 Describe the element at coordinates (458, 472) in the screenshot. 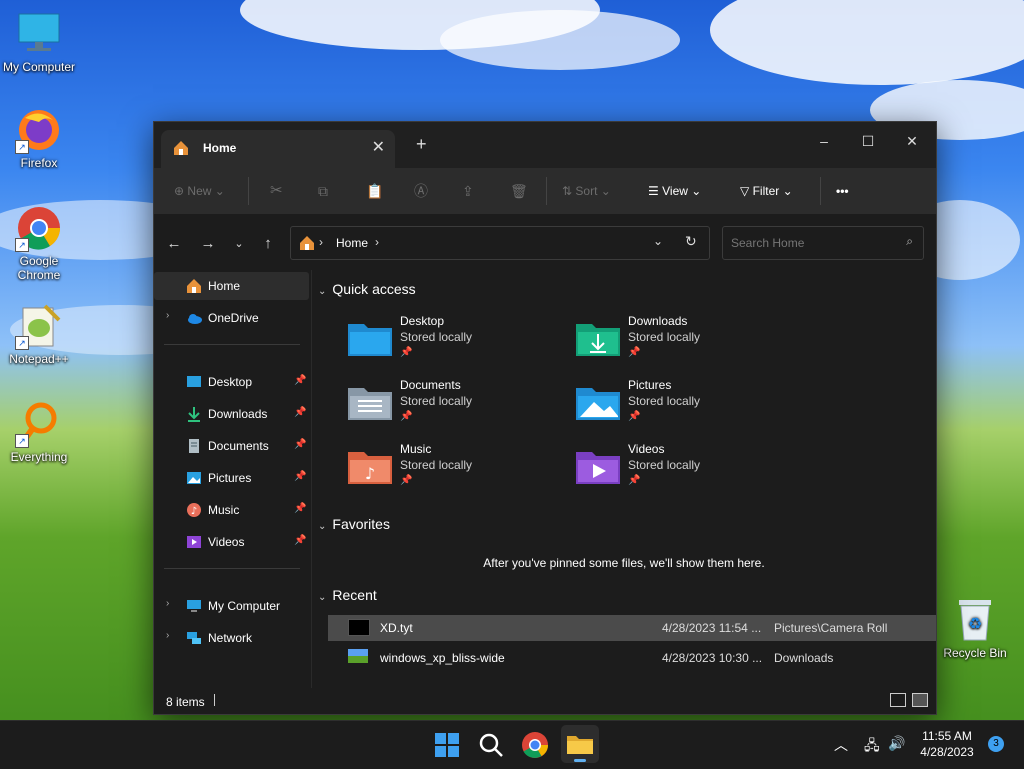

I see `quick-access-music: ♪ Music Stored locally 📌` at that location.